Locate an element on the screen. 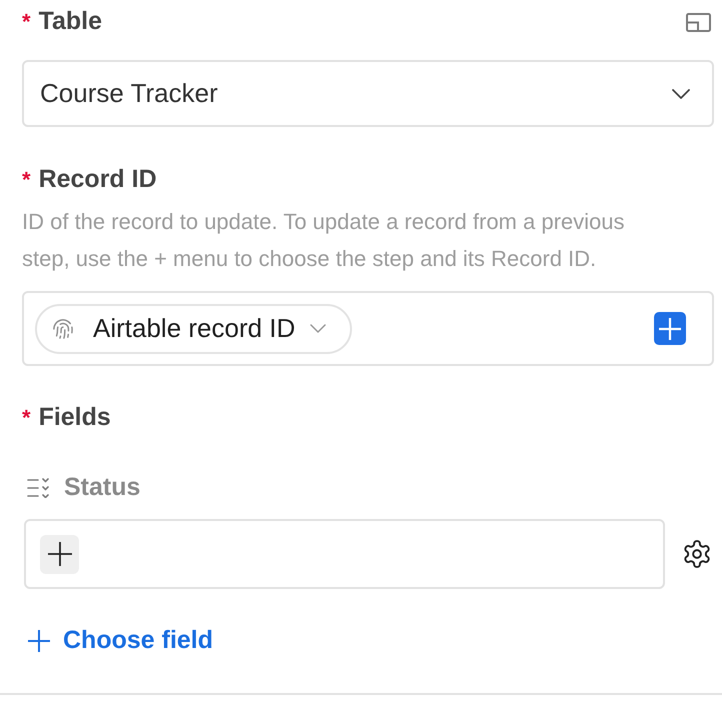  table-select: Course Tracker is located at coordinates (368, 93).